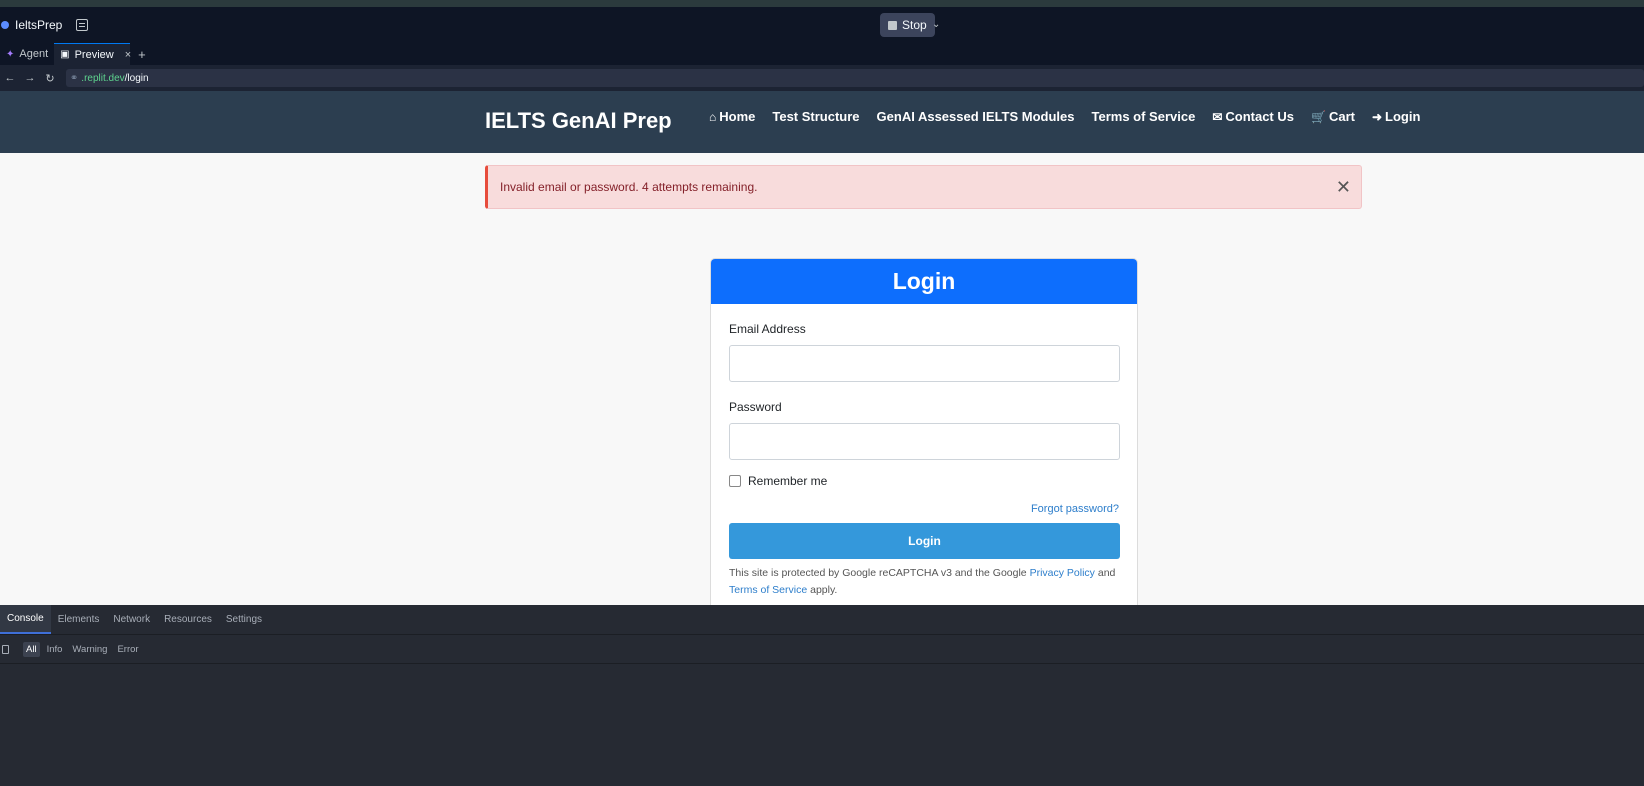  Describe the element at coordinates (74, 78) in the screenshot. I see `link-icon: ⚭` at that location.